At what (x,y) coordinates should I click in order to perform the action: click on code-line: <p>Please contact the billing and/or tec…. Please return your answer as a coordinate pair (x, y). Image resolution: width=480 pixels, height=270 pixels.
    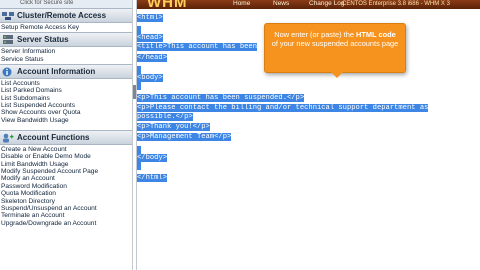
    Looking at the image, I should click on (283, 108).